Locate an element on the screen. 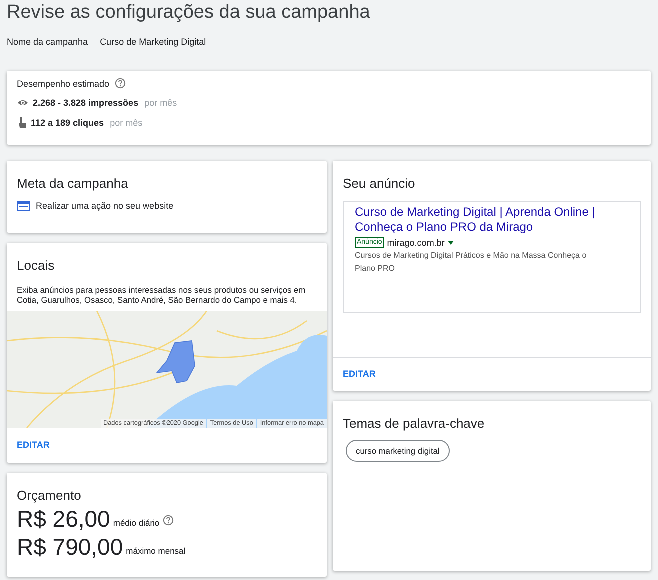 Image resolution: width=658 pixels, height=580 pixels. field-value: Curso de Marketing Digital is located at coordinates (153, 43).